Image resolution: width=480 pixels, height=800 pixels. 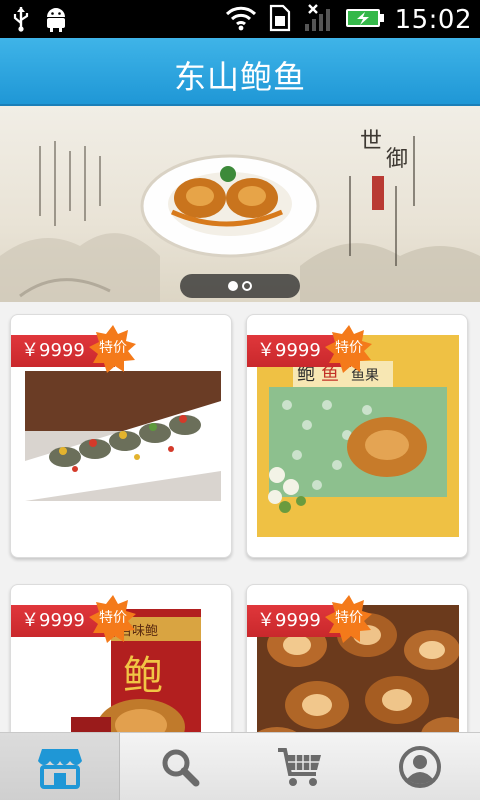 What do you see at coordinates (397, 159) in the screenshot?
I see `svg-text: 御` at bounding box center [397, 159].